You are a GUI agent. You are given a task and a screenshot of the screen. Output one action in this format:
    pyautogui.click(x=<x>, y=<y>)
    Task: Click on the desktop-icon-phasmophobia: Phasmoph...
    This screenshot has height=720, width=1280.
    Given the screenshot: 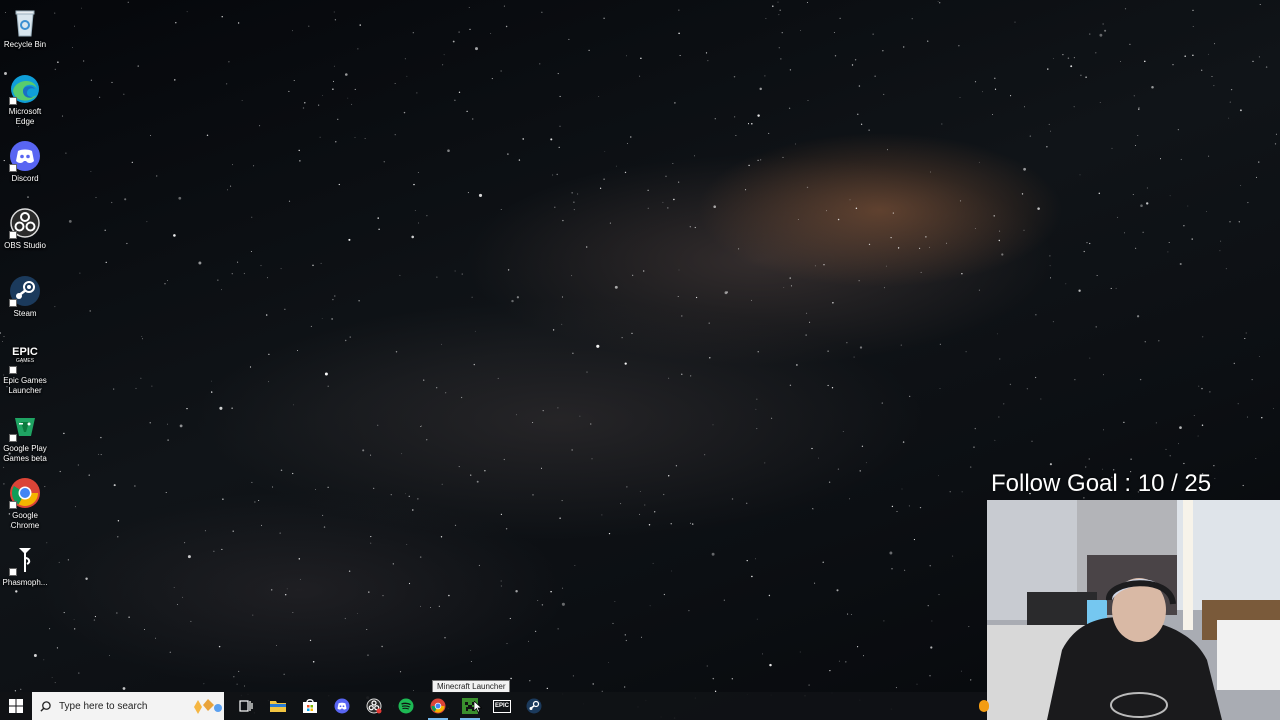 What is the action you would take?
    pyautogui.click(x=25, y=566)
    